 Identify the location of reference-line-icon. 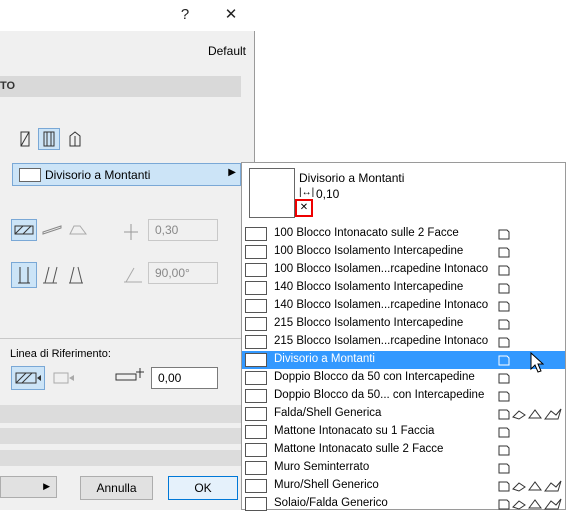
(28, 378).